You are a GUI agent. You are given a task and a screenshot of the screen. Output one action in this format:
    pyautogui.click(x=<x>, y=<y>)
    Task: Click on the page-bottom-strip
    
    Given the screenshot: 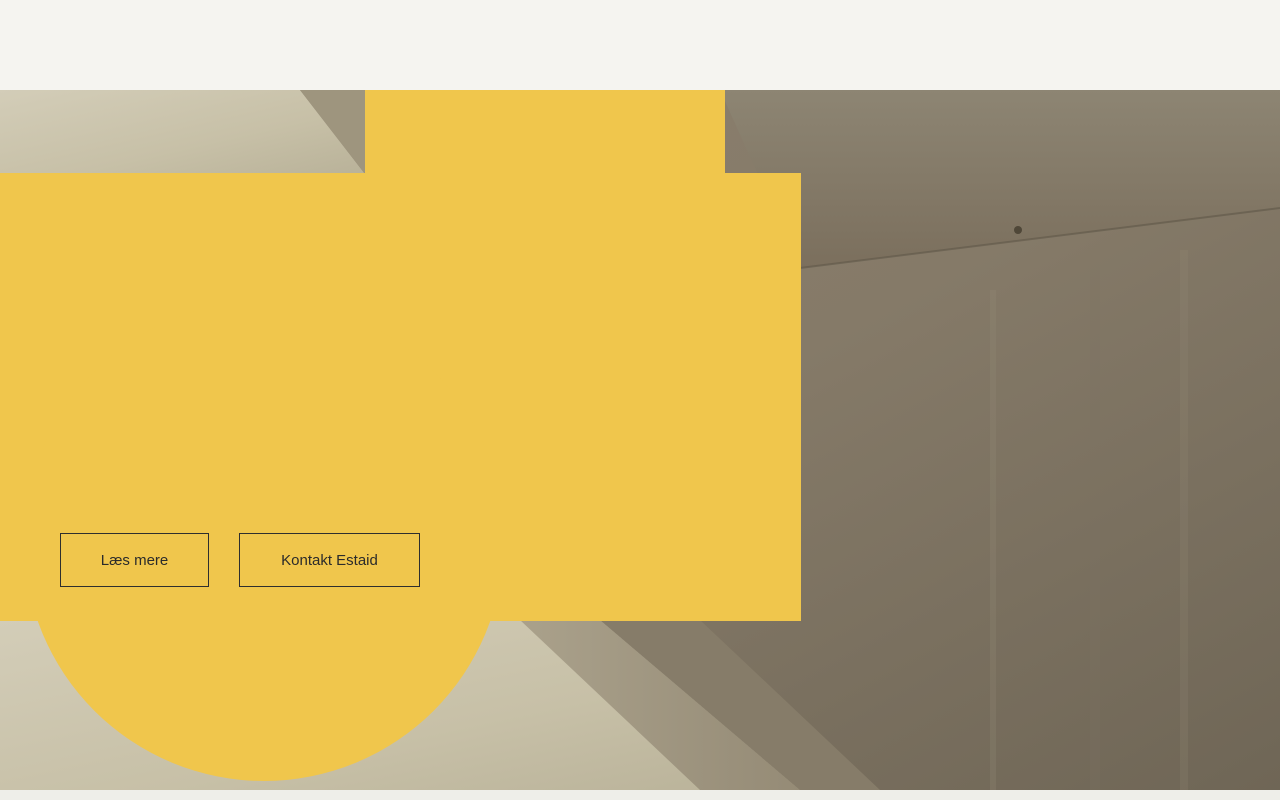 What is the action you would take?
    pyautogui.click(x=640, y=795)
    